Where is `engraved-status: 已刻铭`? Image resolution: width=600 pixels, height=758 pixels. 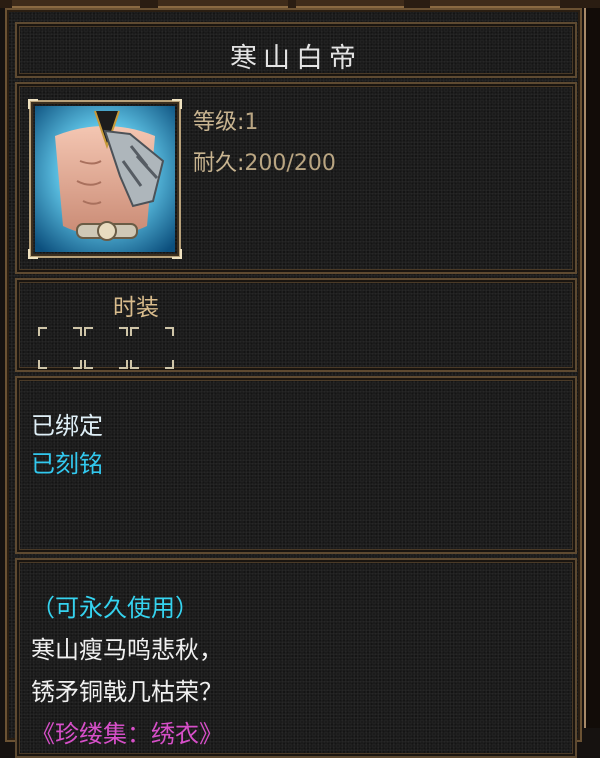 engraved-status: 已刻铭 is located at coordinates (67, 464).